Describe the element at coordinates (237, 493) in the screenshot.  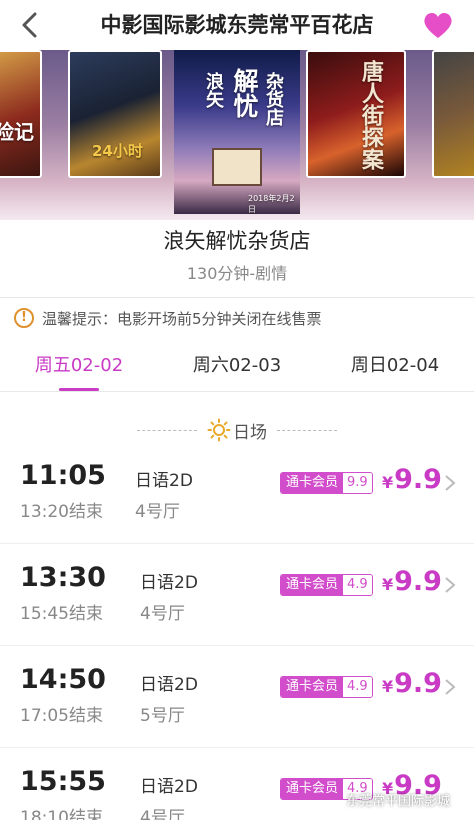
I see `showtime-row: 11:05 13:20结束 日语2D 4号厅 通卡会员 9.9 ¥9.9` at that location.